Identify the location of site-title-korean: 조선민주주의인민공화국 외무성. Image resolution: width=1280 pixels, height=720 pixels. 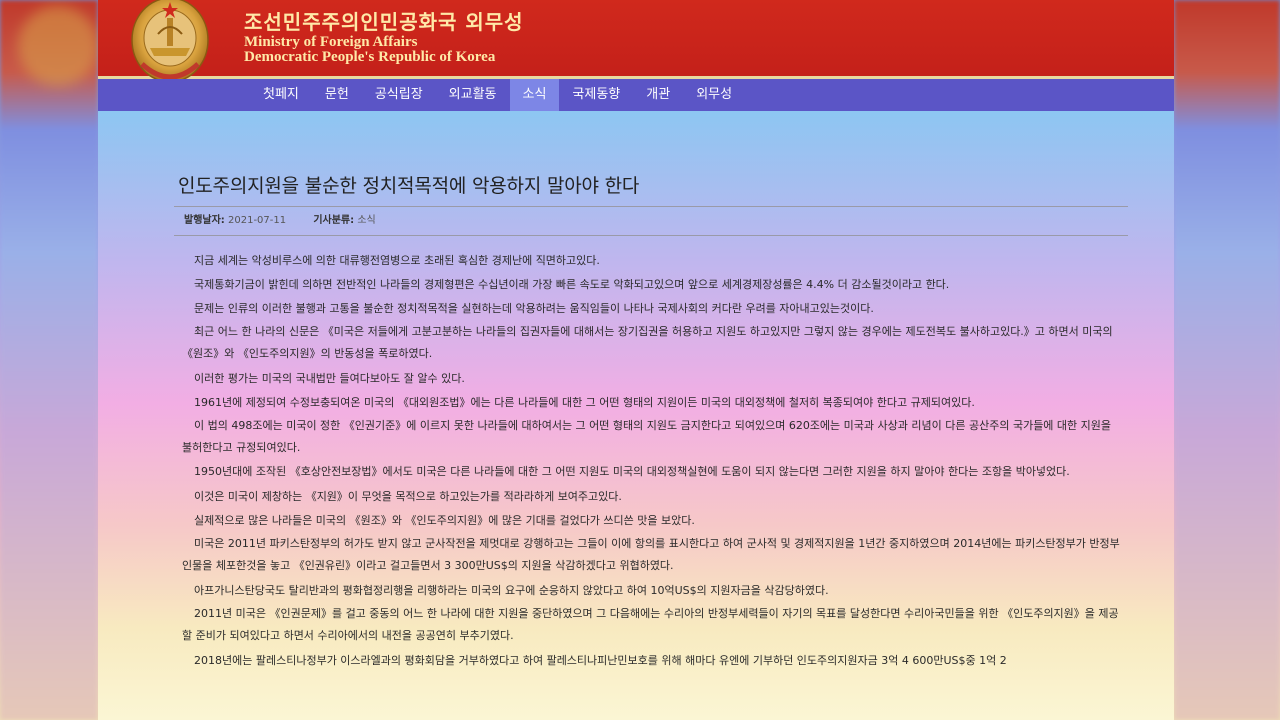
(384, 22).